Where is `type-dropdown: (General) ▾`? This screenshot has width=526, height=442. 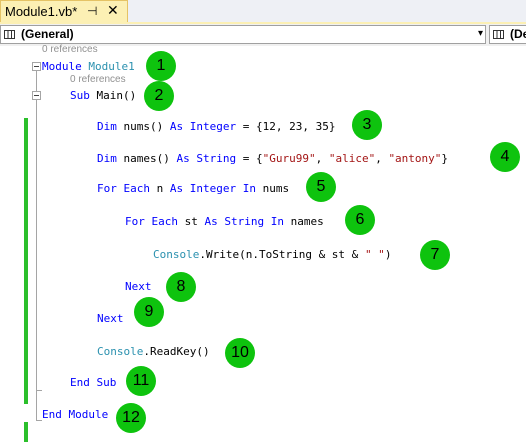 type-dropdown: (General) ▾ is located at coordinates (243, 34).